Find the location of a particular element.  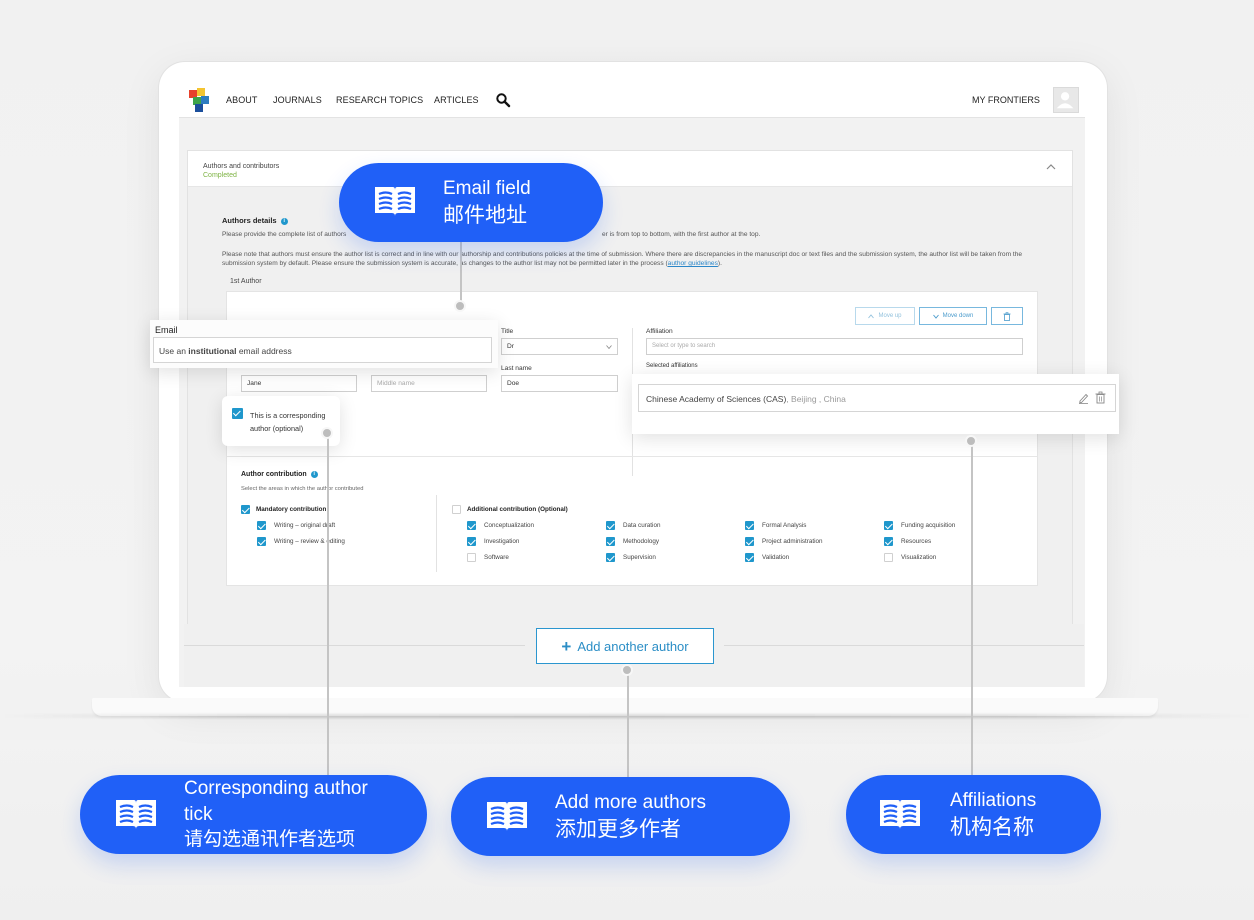

writing-original-draft-checkbox is located at coordinates (261, 525).